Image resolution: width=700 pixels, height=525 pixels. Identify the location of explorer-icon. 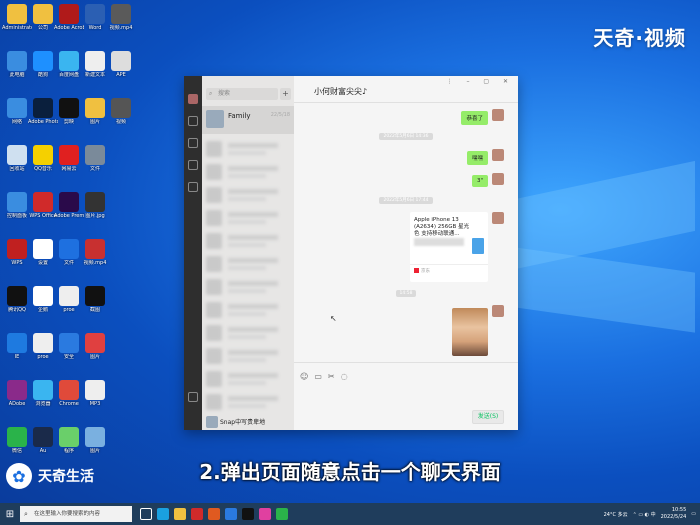
(180, 514).